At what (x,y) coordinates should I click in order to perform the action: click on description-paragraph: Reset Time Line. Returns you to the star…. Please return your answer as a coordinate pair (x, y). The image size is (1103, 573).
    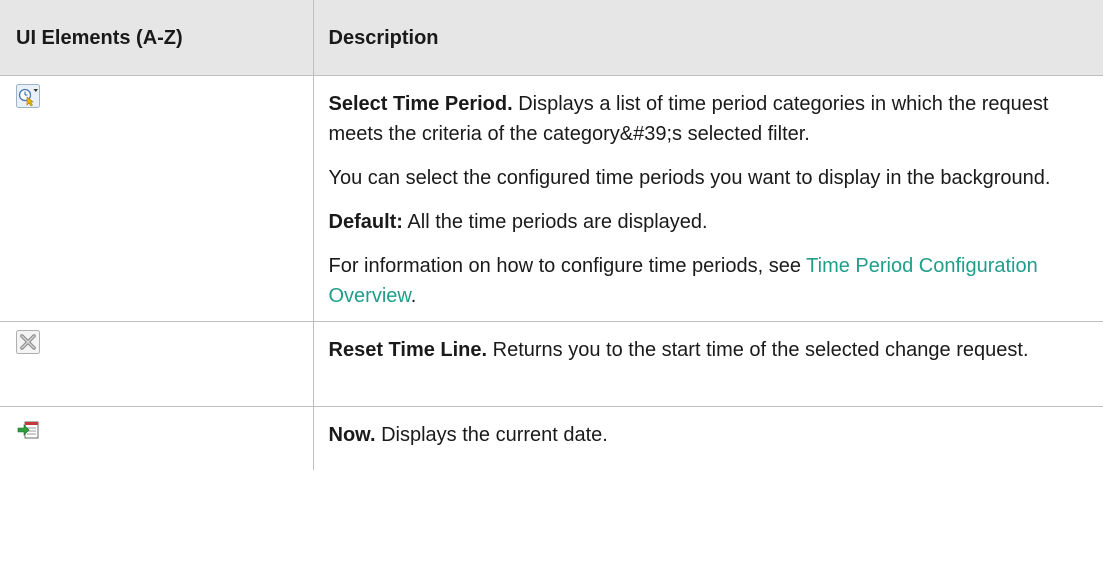
    Looking at the image, I should click on (712, 343).